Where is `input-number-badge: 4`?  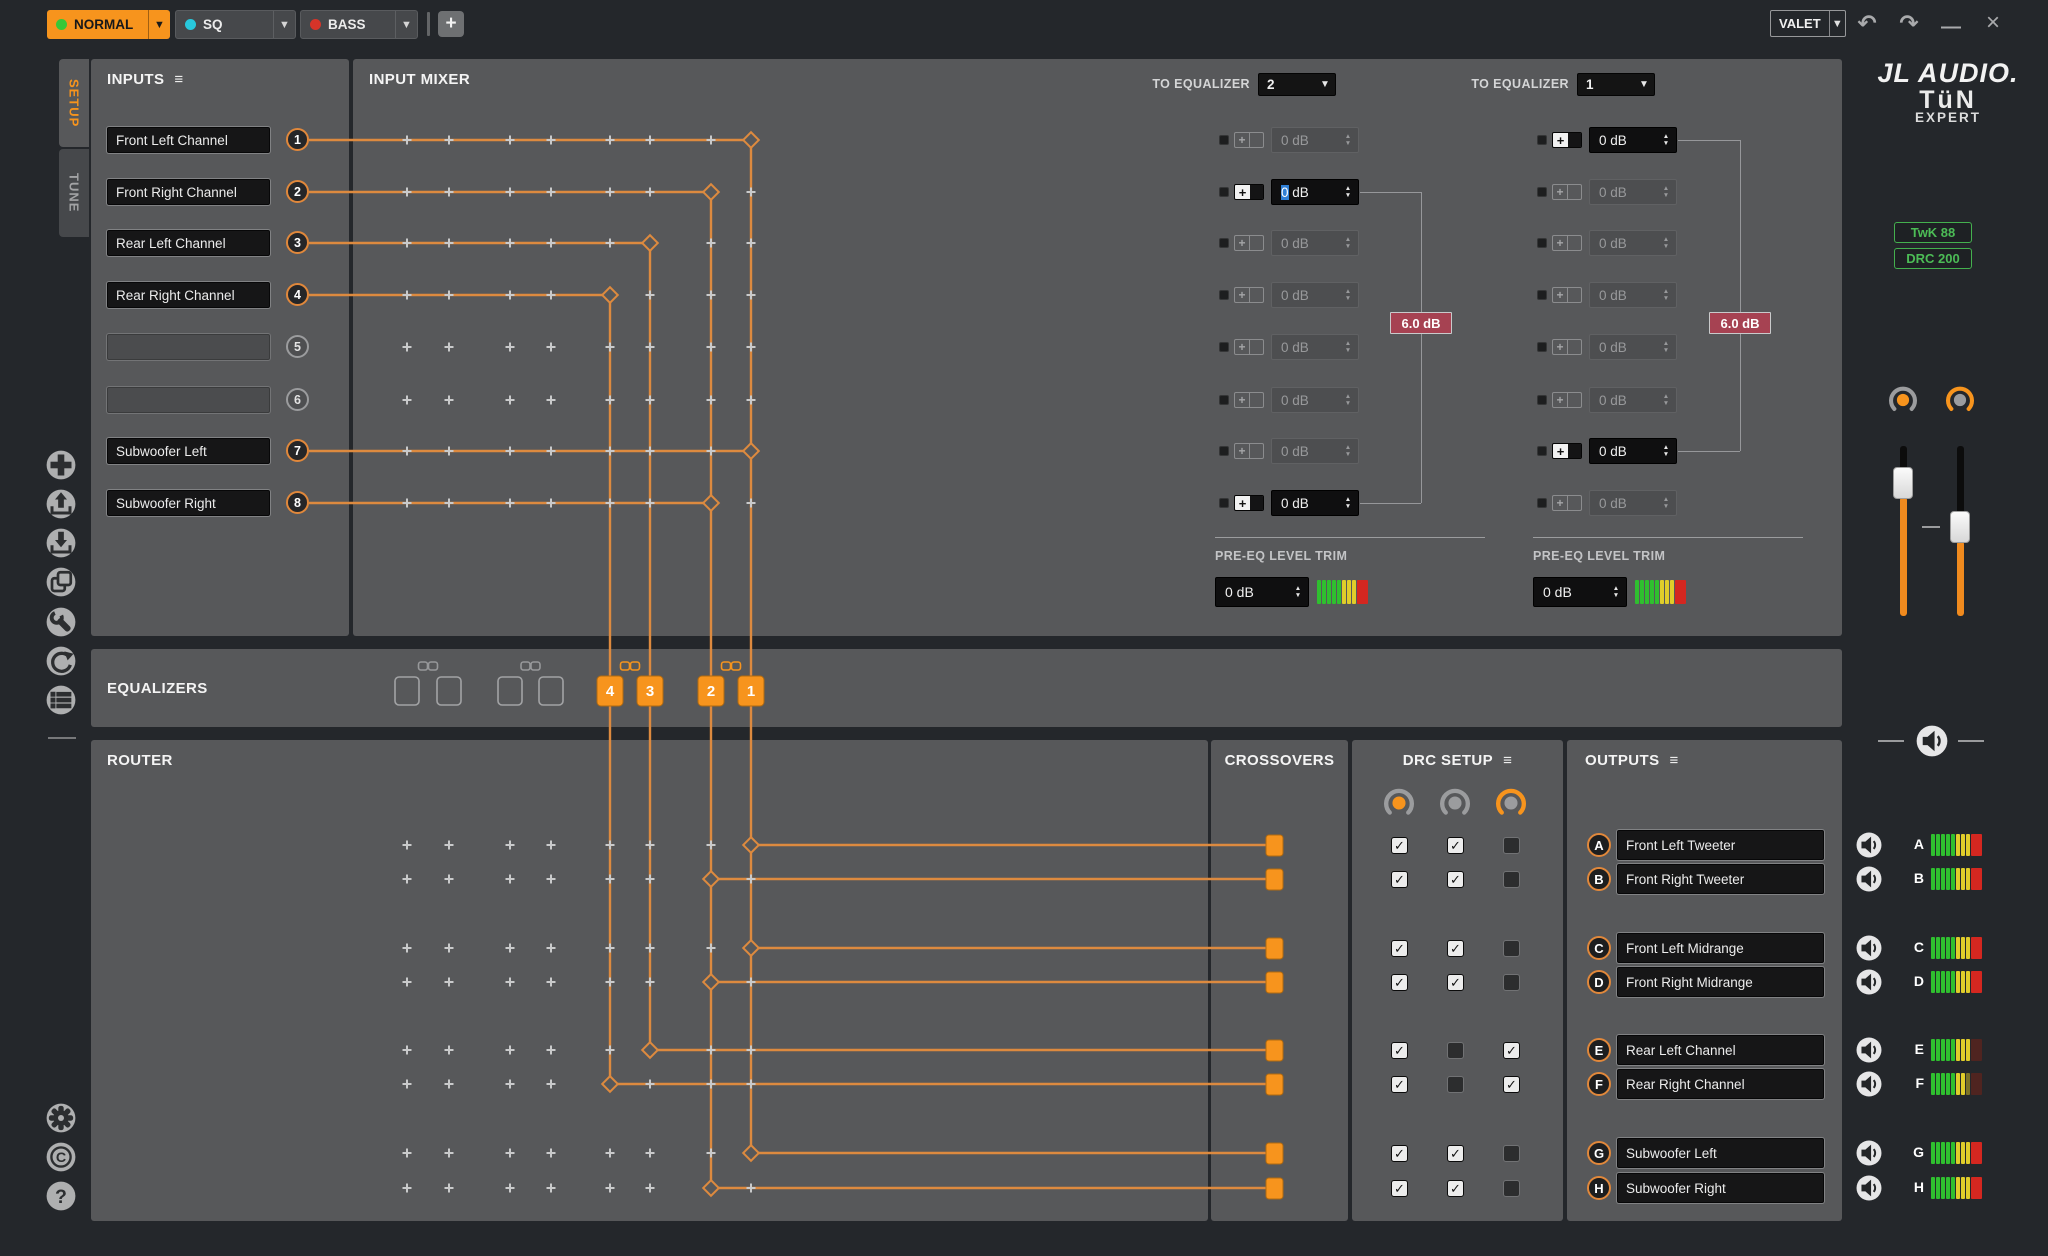 input-number-badge: 4 is located at coordinates (297, 294).